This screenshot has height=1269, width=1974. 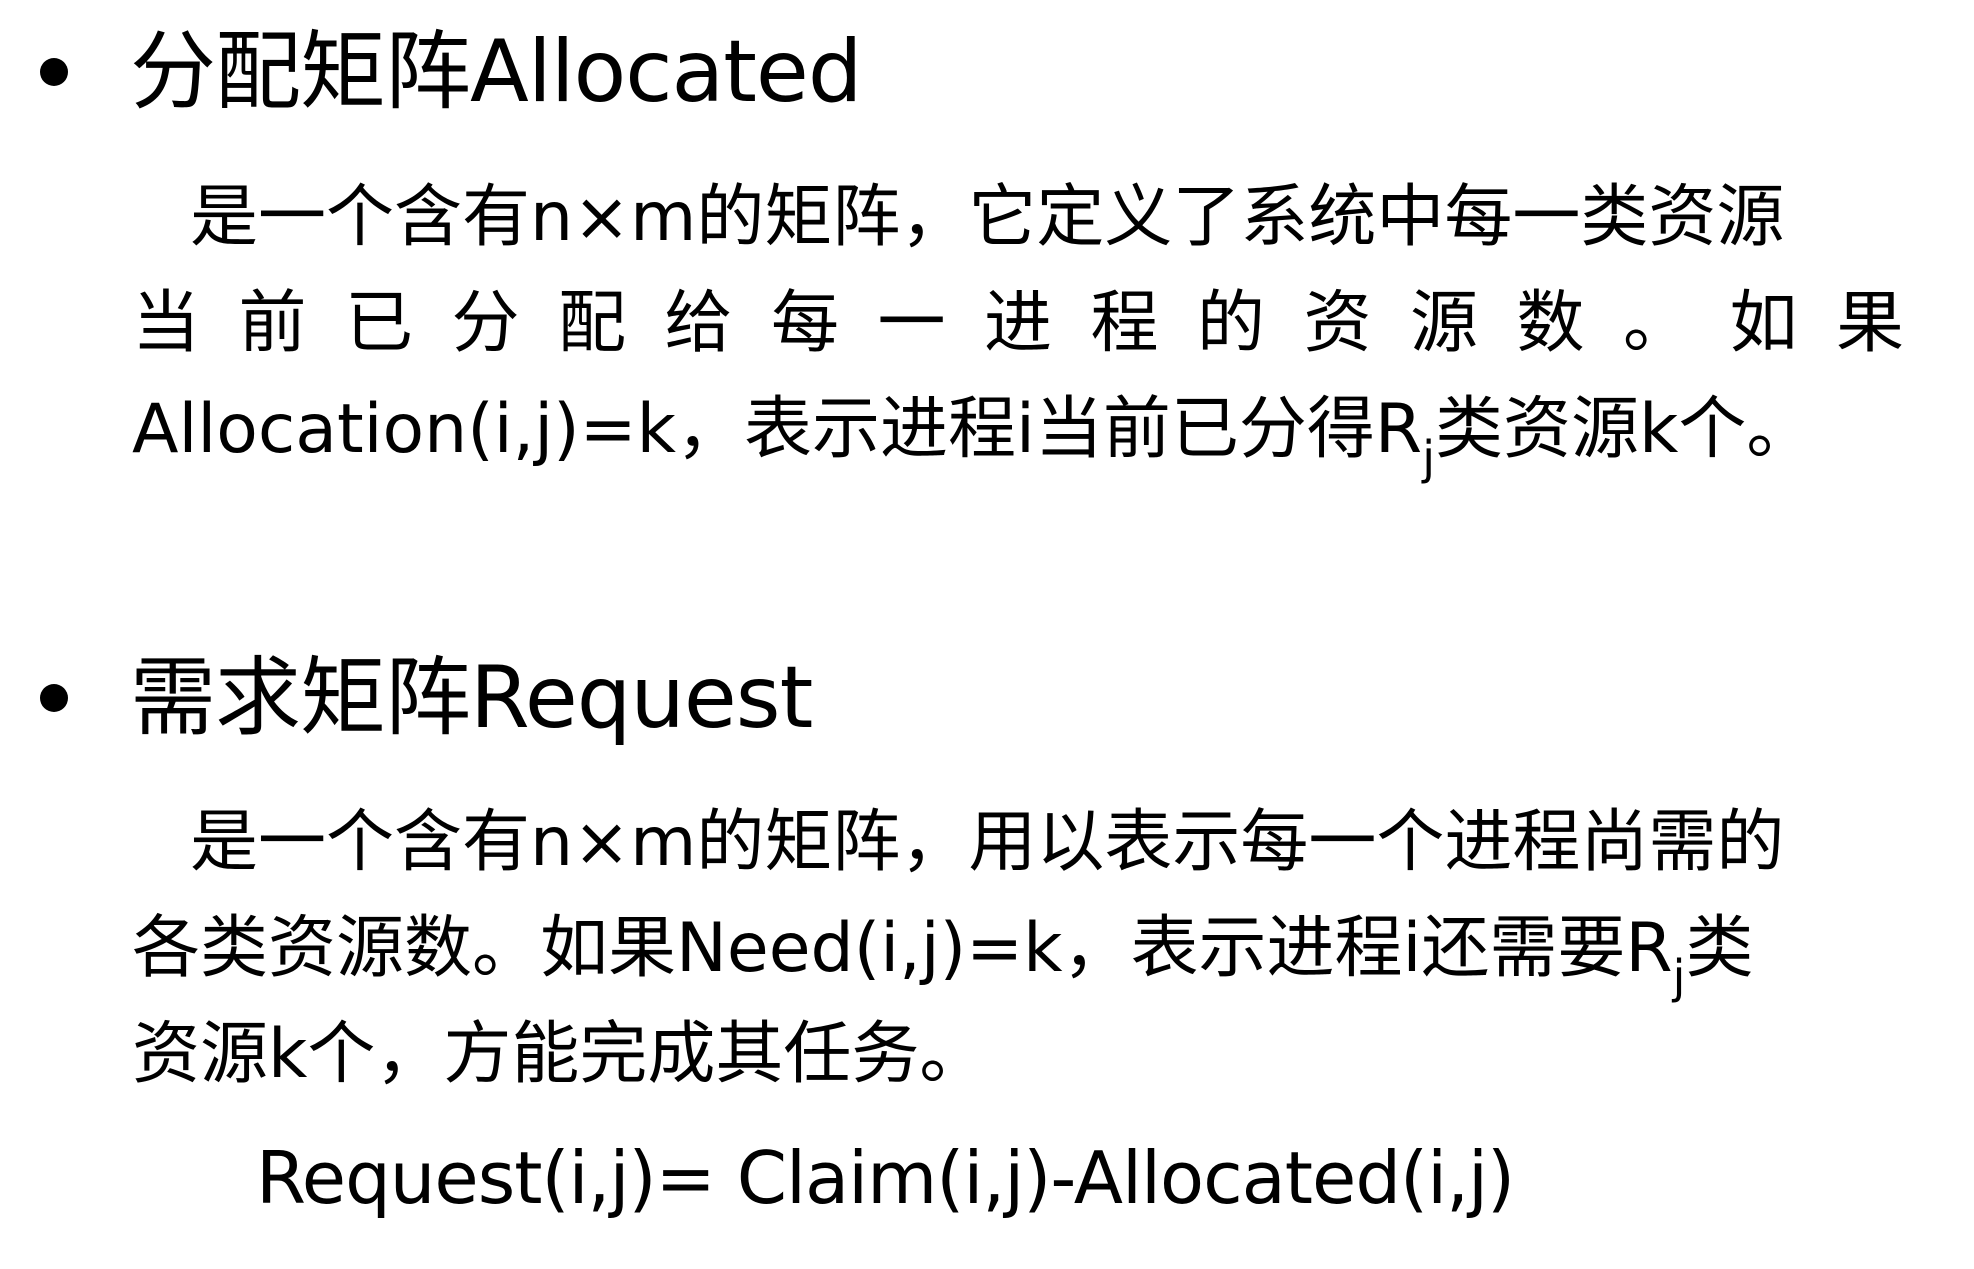 What do you see at coordinates (496, 72) in the screenshot?
I see `heading-allocated: 分配矩阵Allocated` at bounding box center [496, 72].